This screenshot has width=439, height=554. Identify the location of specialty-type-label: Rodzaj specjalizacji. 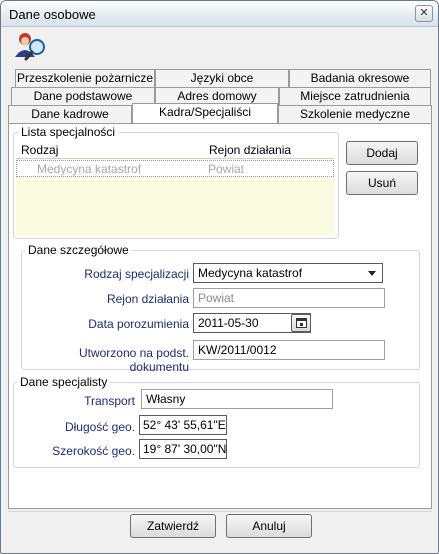
(136, 274).